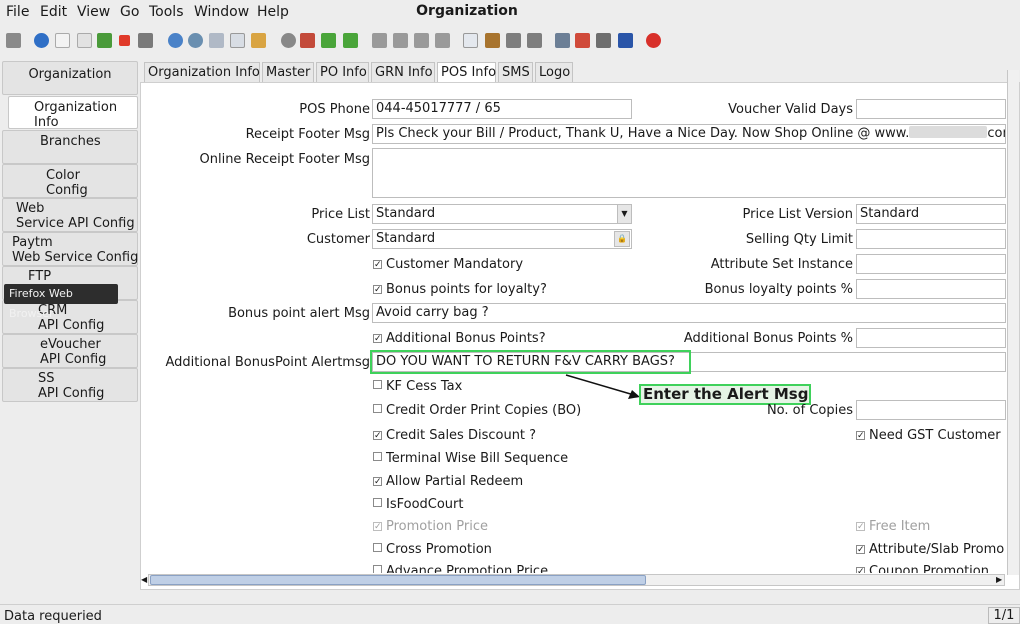 The height and width of the screenshot is (624, 1020). I want to click on left-tab-ss-api-config: SS API Config, so click(70, 385).